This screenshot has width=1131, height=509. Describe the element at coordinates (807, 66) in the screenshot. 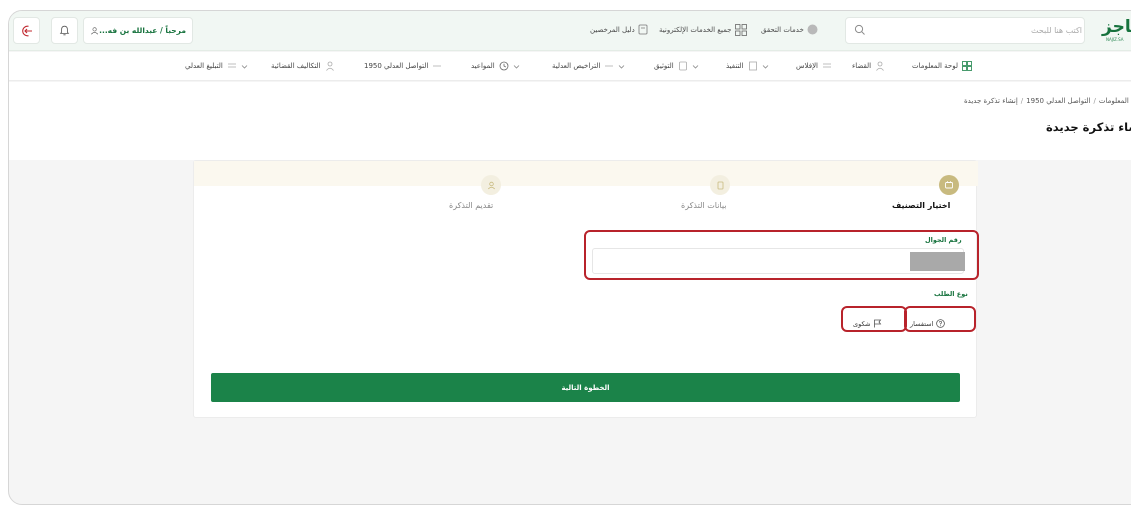

I see `nav-item-label: الإفلاس` at that location.